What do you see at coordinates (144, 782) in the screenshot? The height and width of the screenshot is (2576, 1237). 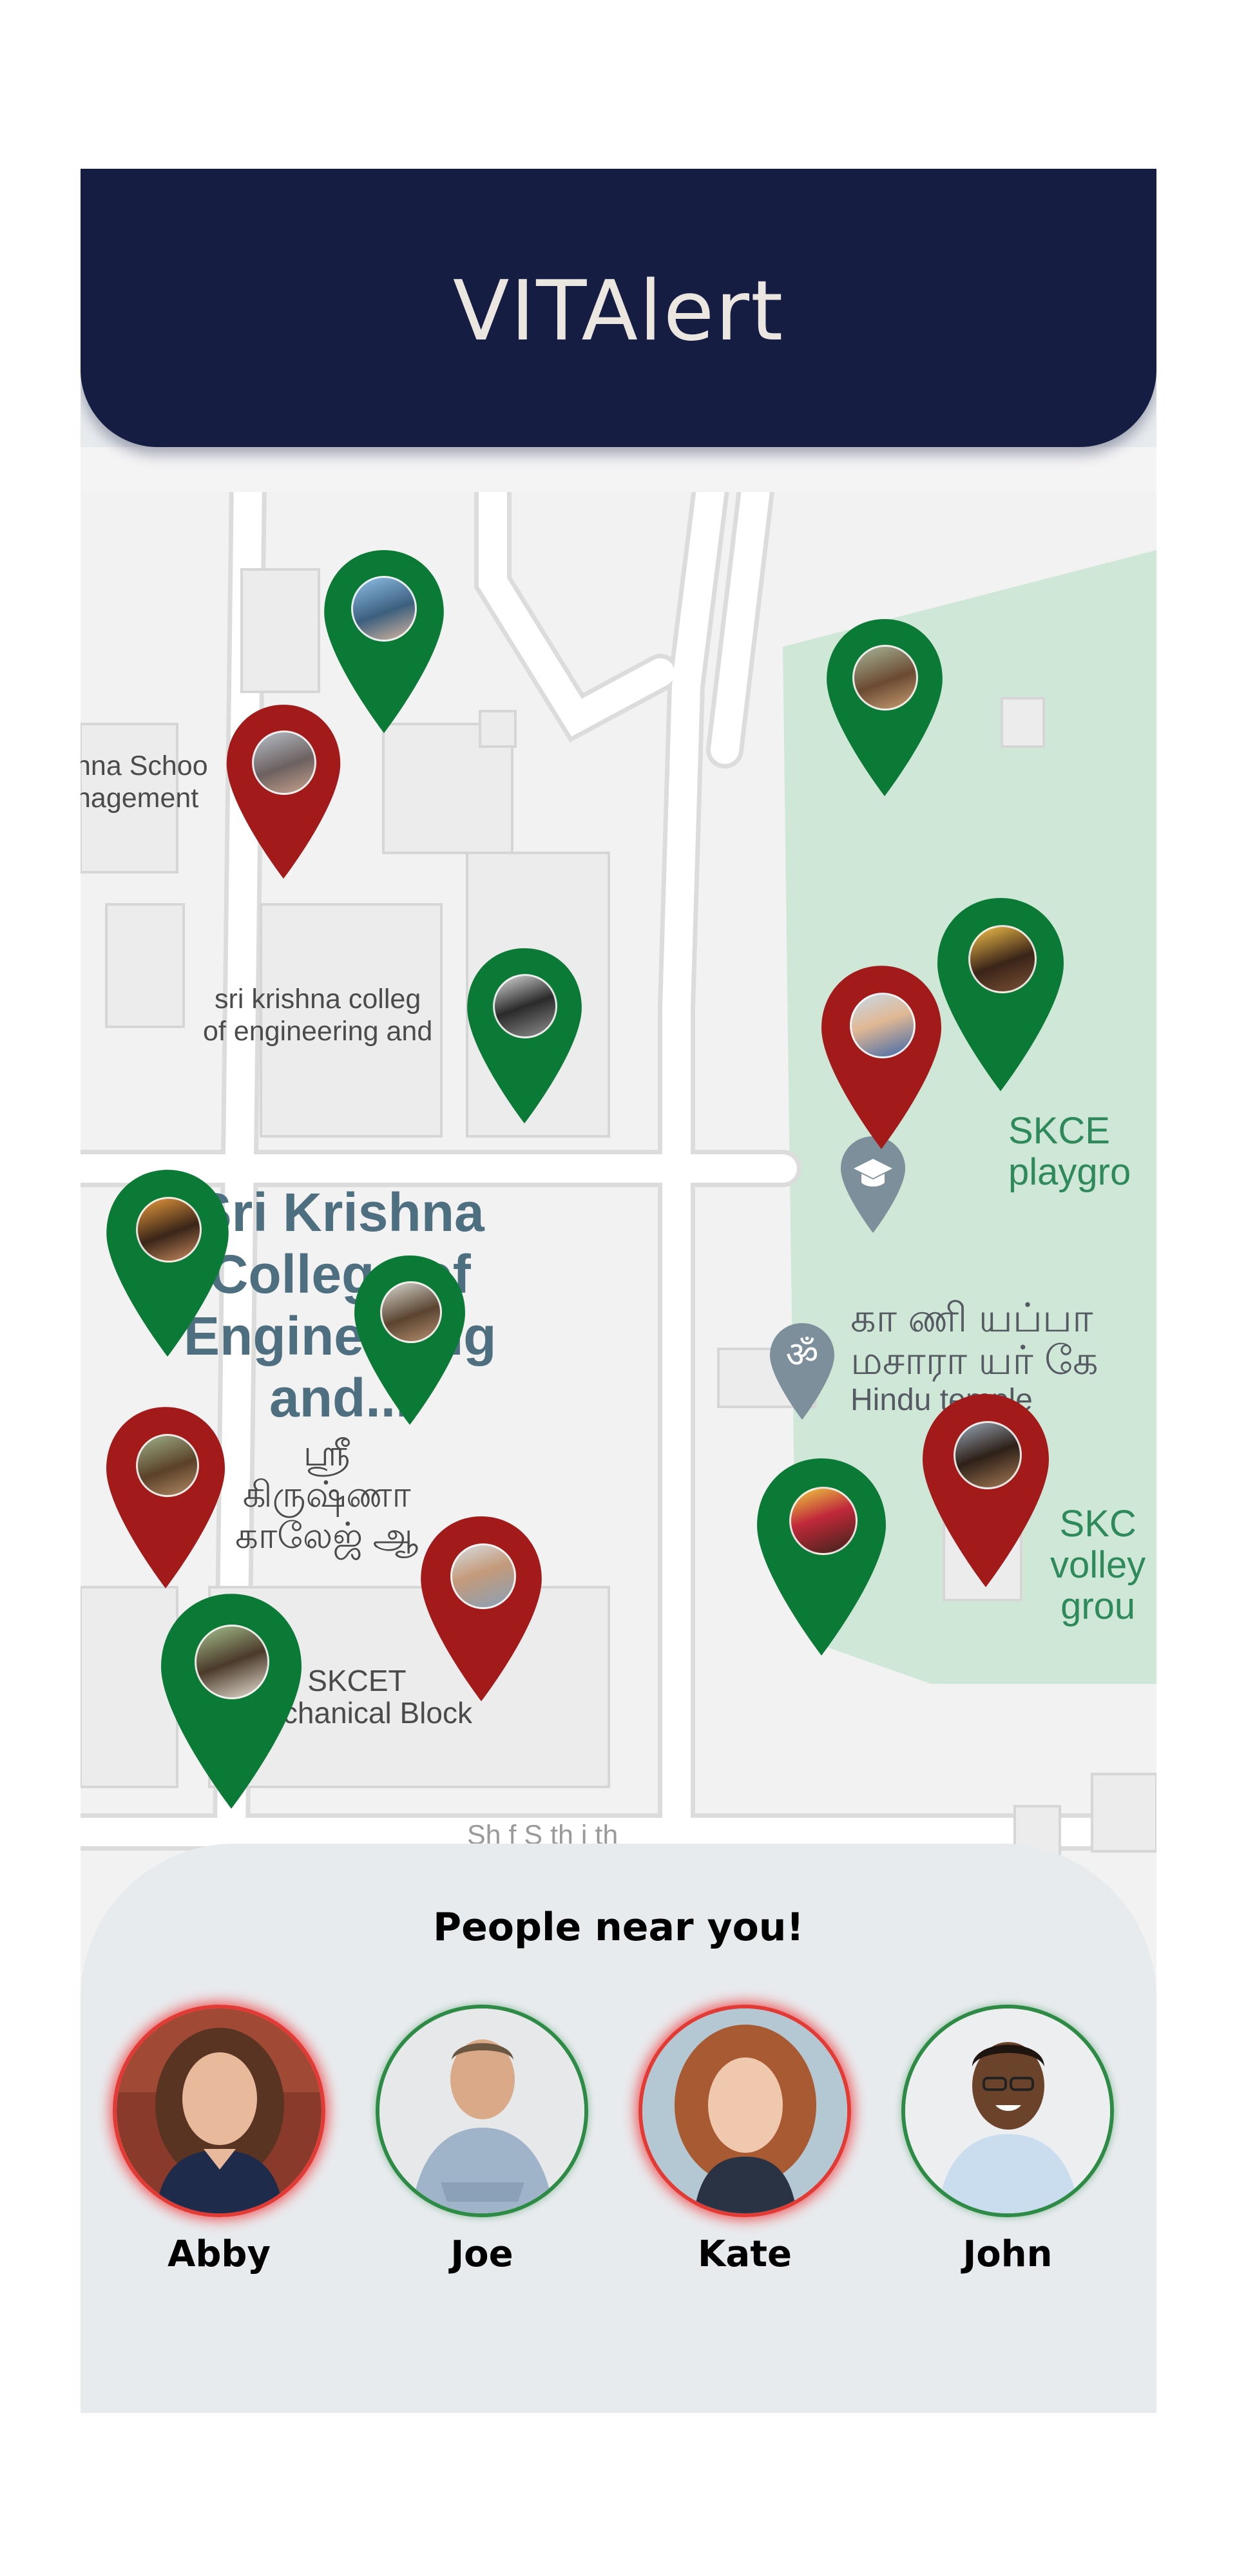 I see `map-label-school: hna Schoo nagement` at bounding box center [144, 782].